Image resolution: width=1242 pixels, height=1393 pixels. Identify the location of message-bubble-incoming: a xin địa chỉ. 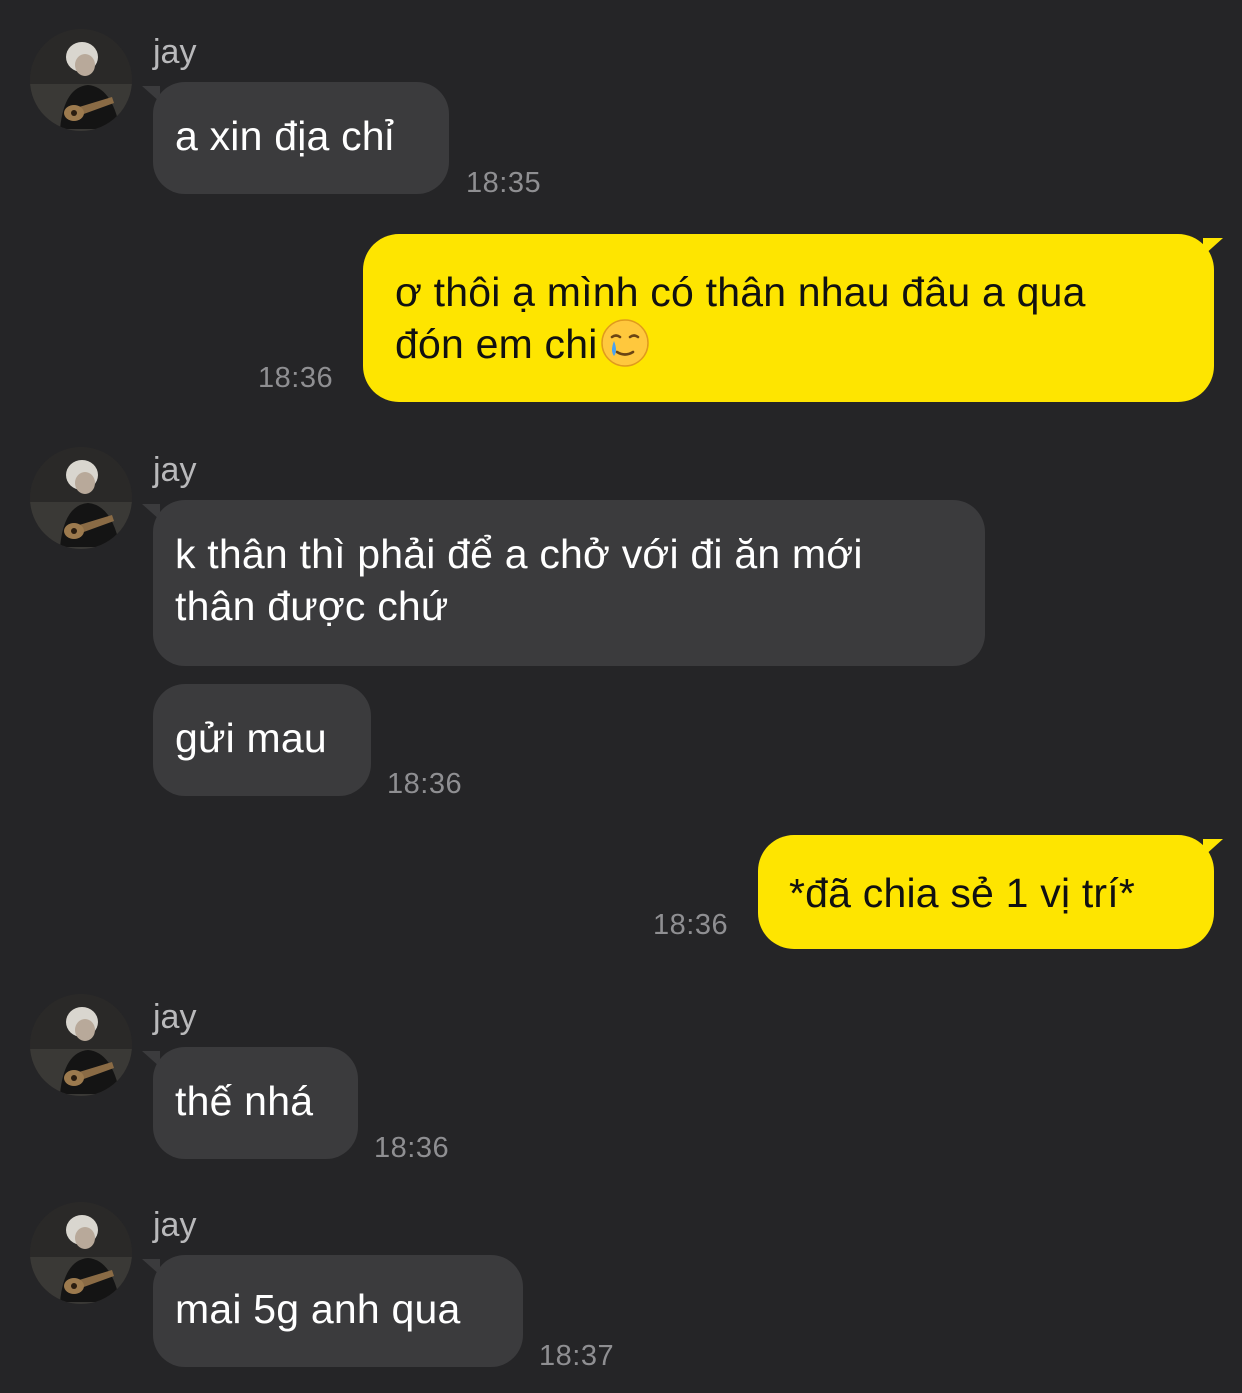
(301, 138).